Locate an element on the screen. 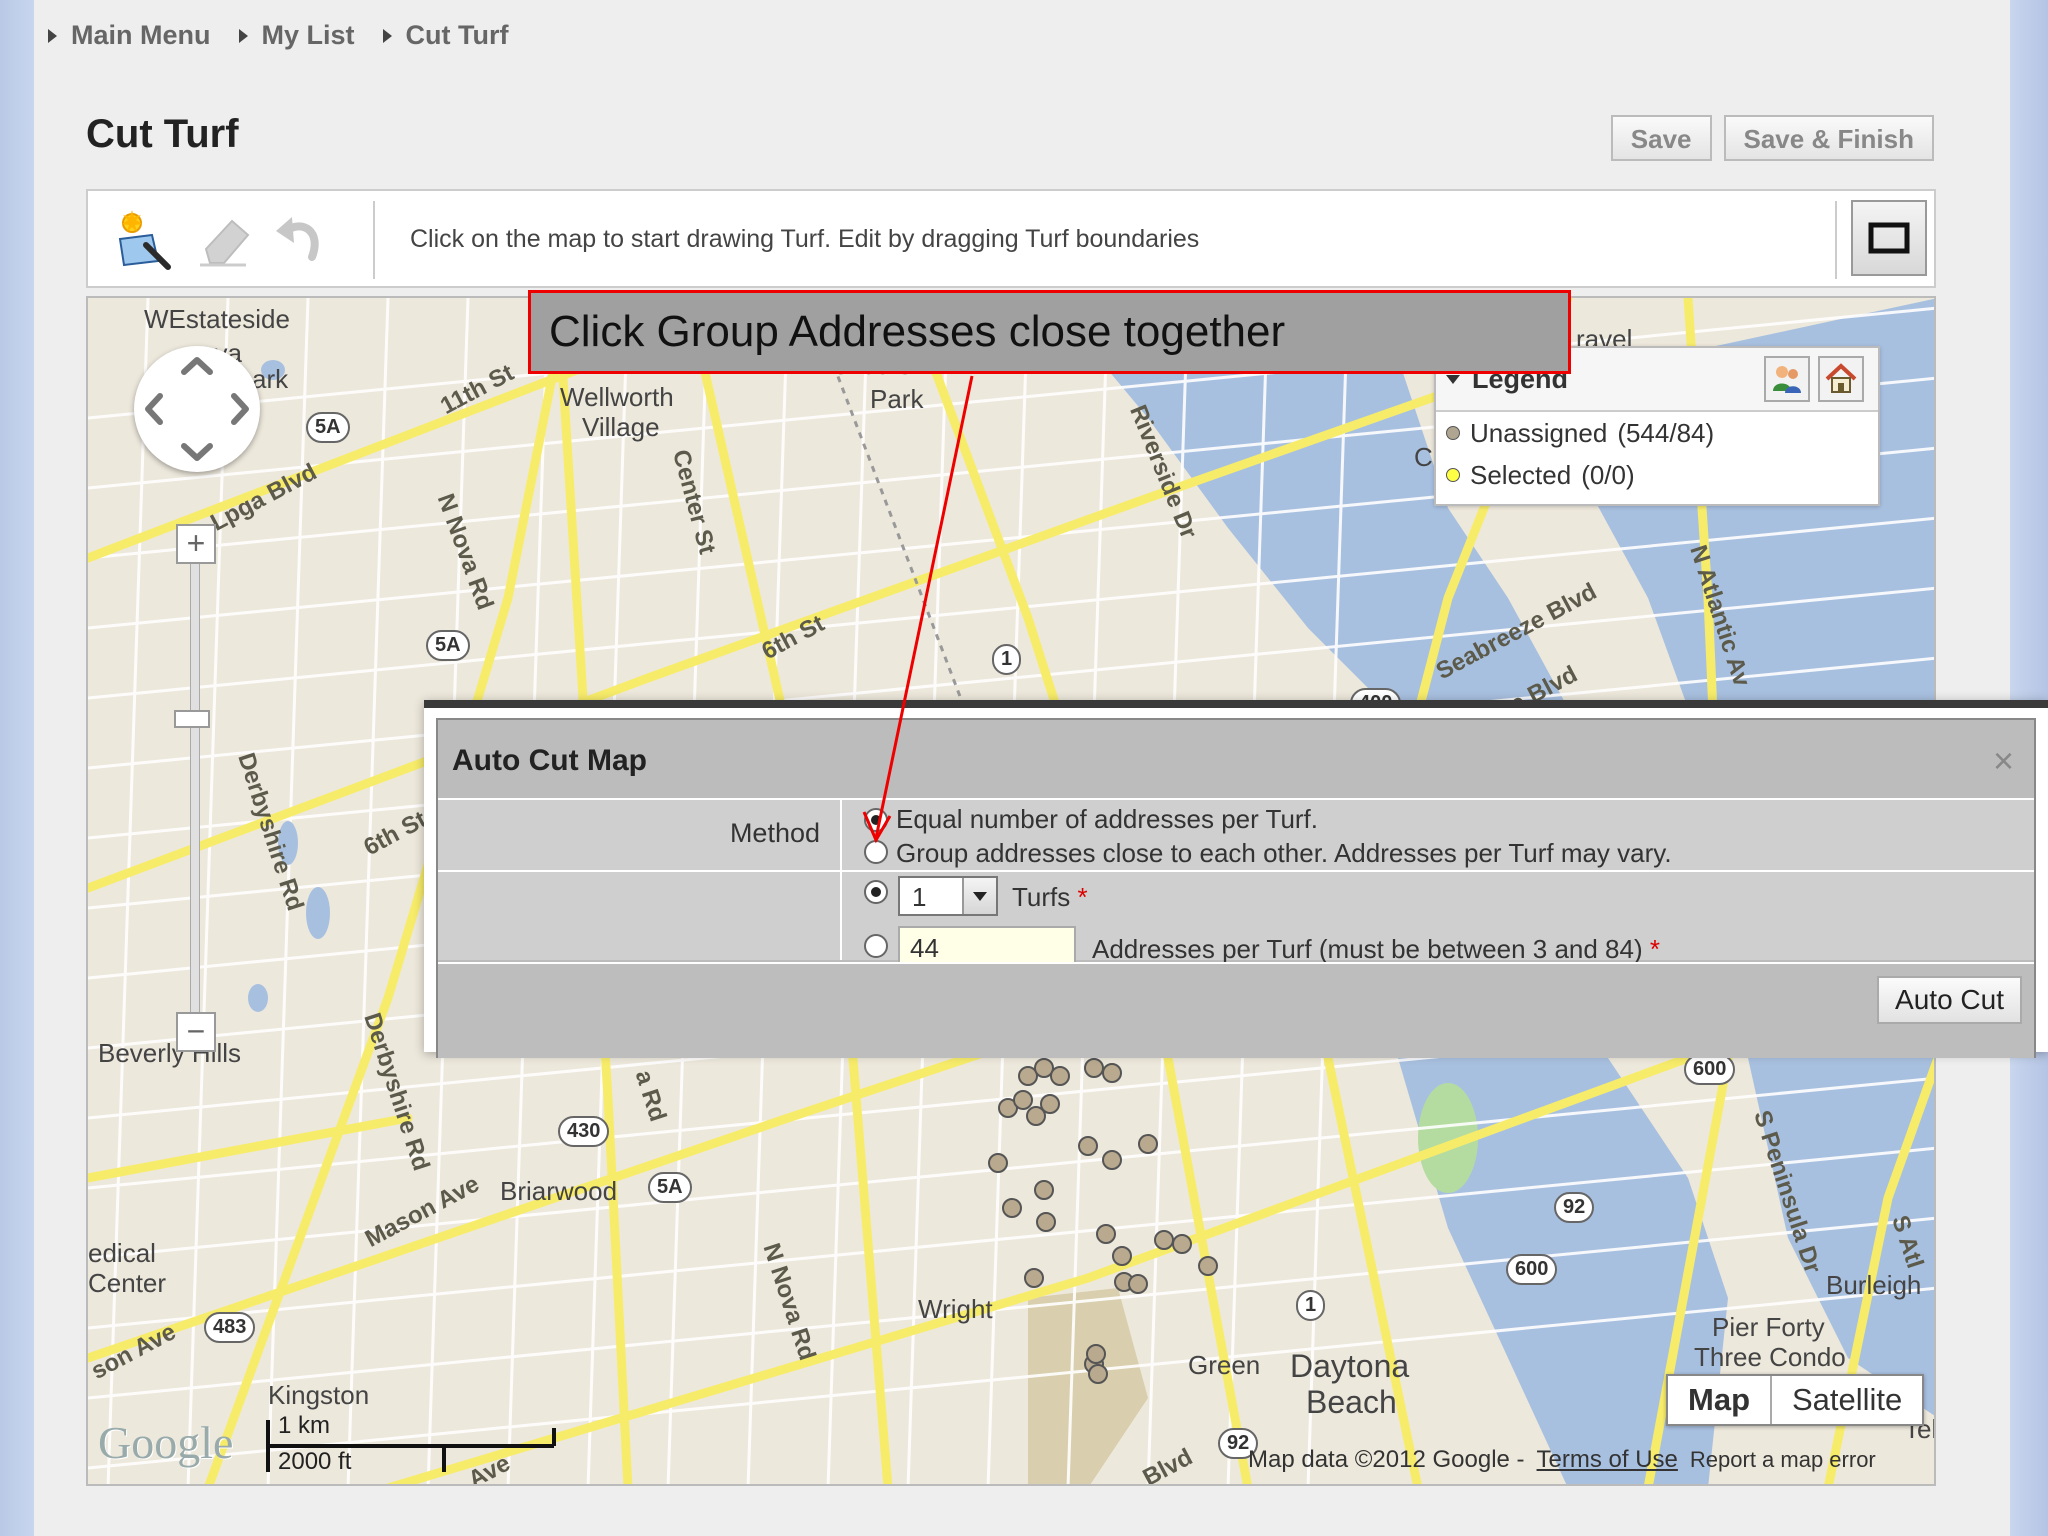 This screenshot has height=1536, width=2048. route-shield: 483 is located at coordinates (230, 1327).